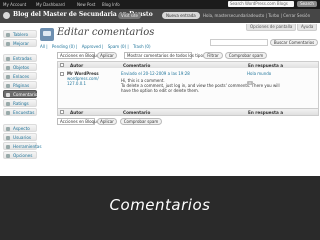 Image resolution: width=320 pixels, height=240 pixels. Describe the element at coordinates (76, 112) in the screenshot. I see `footer-column-author: Autor` at that location.